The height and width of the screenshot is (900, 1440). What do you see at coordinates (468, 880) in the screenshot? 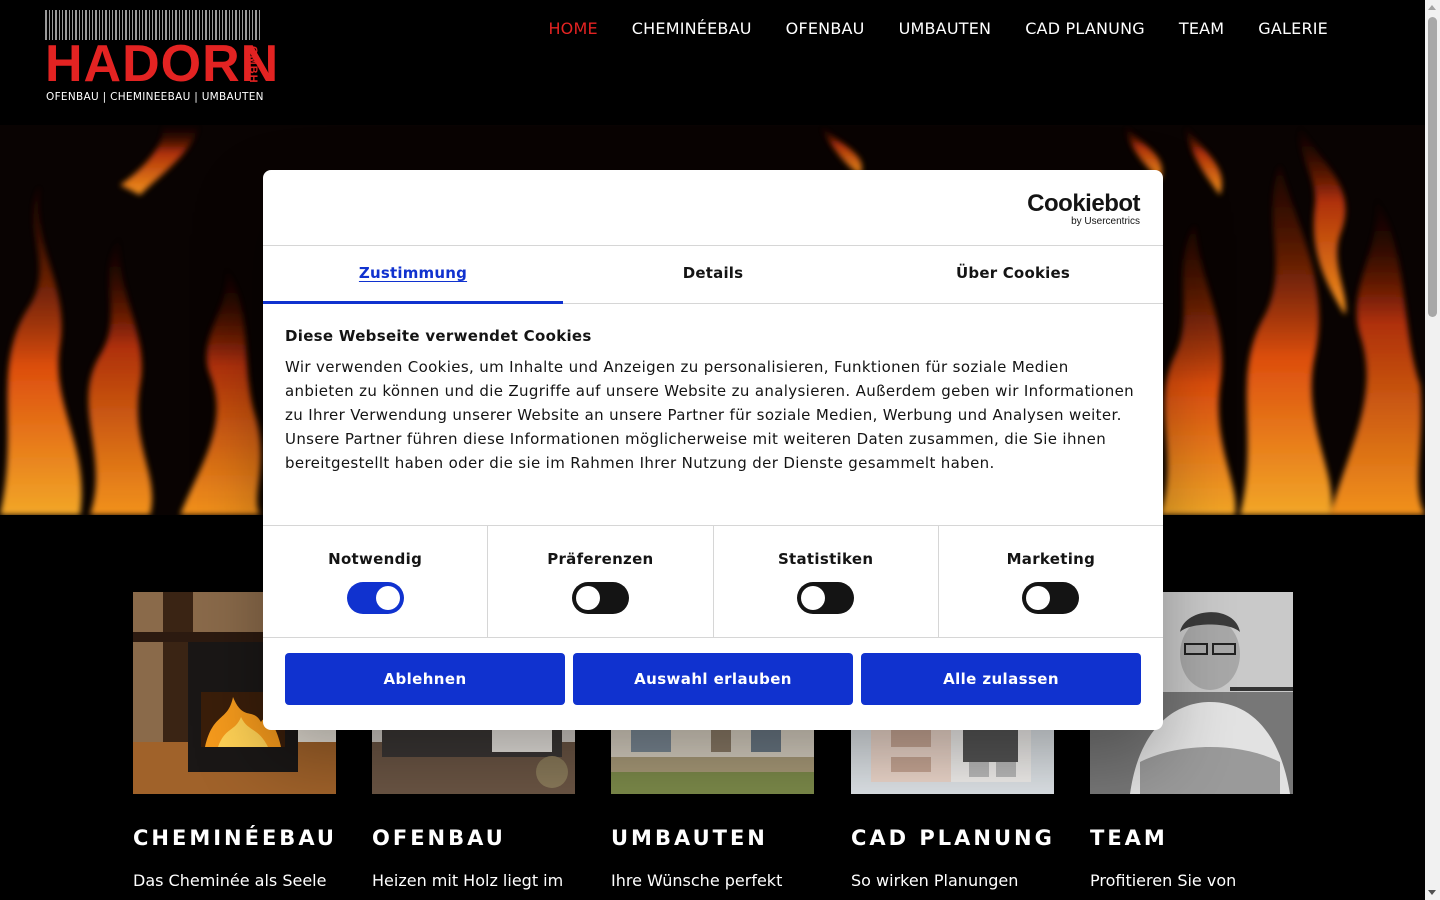
I see `card-text: Heizen mit Holz liegt im` at bounding box center [468, 880].